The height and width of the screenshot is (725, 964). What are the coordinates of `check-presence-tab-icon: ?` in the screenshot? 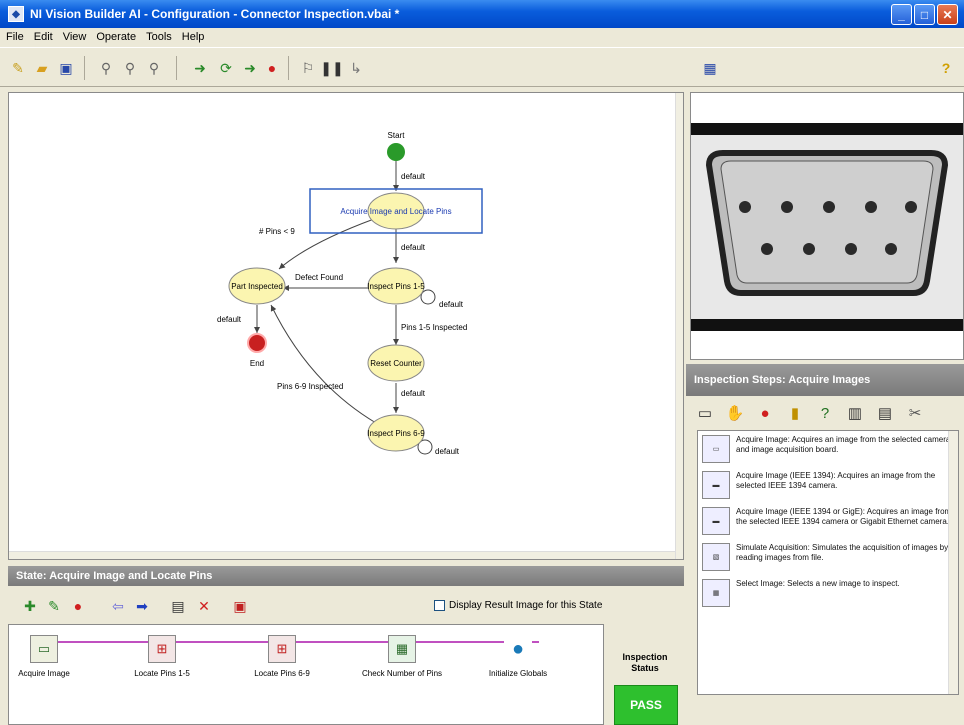 It's located at (825, 413).